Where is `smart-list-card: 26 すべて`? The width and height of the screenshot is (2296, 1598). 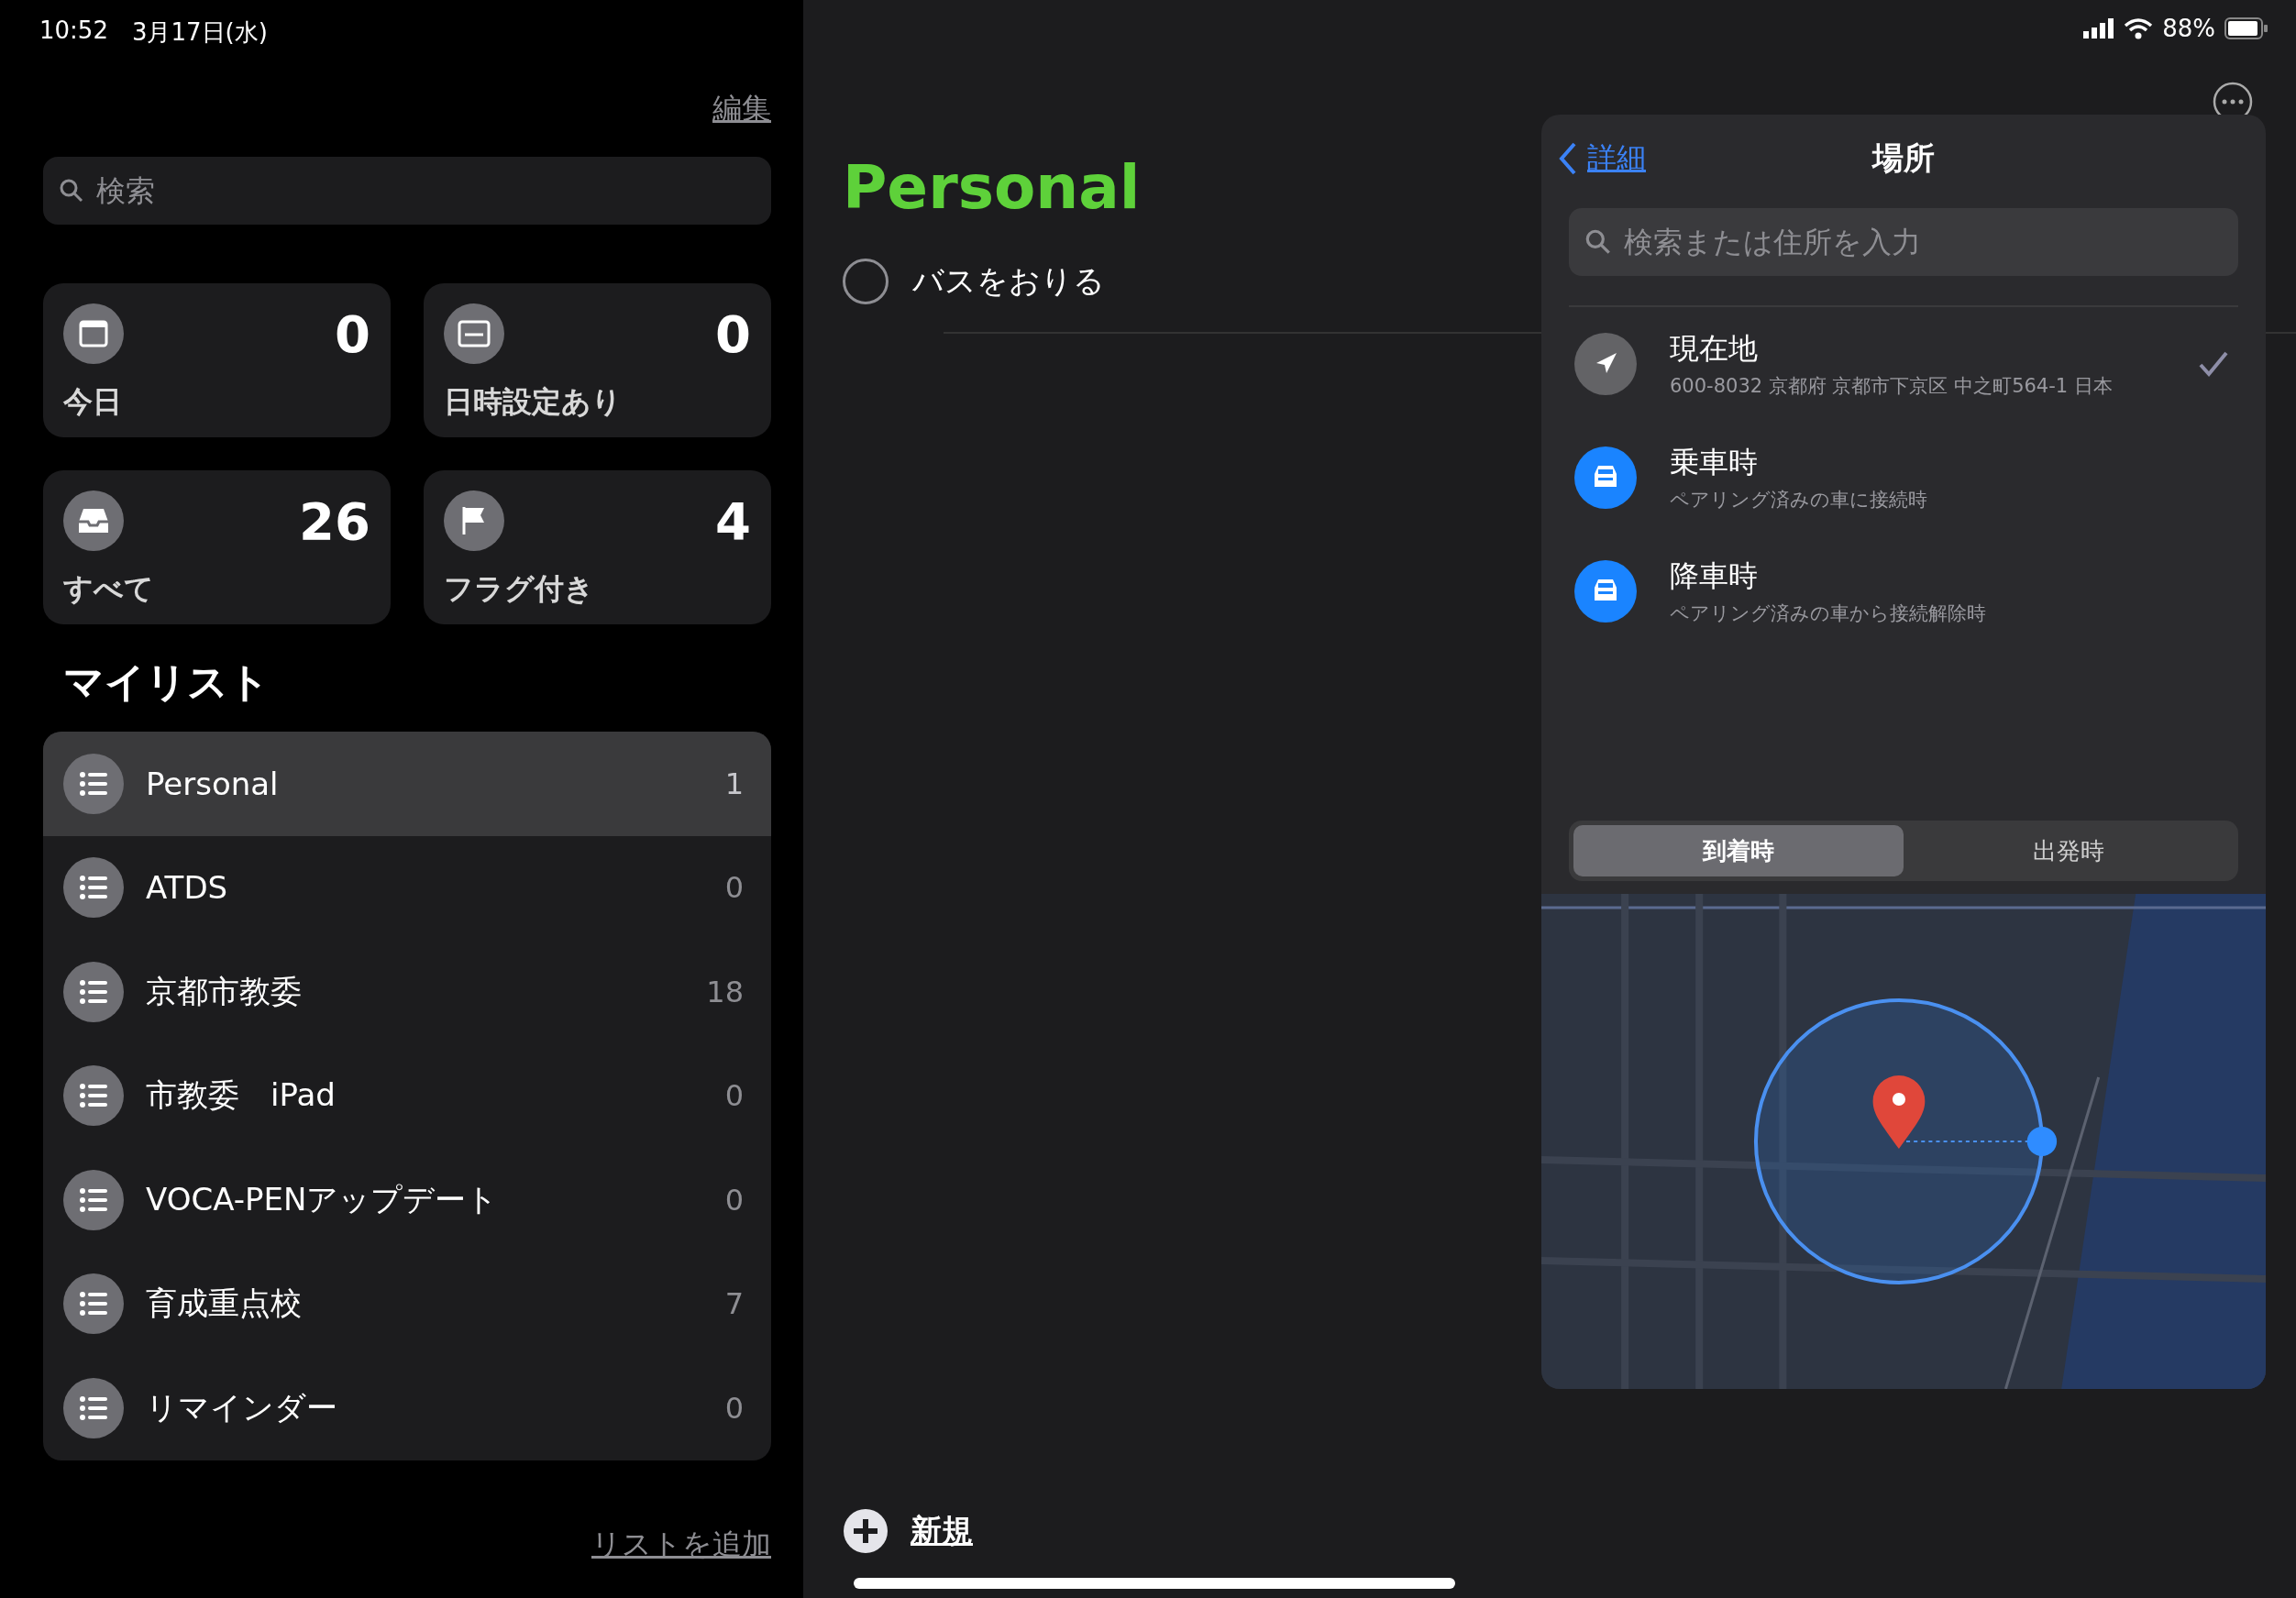 smart-list-card: 26 すべて is located at coordinates (217, 547).